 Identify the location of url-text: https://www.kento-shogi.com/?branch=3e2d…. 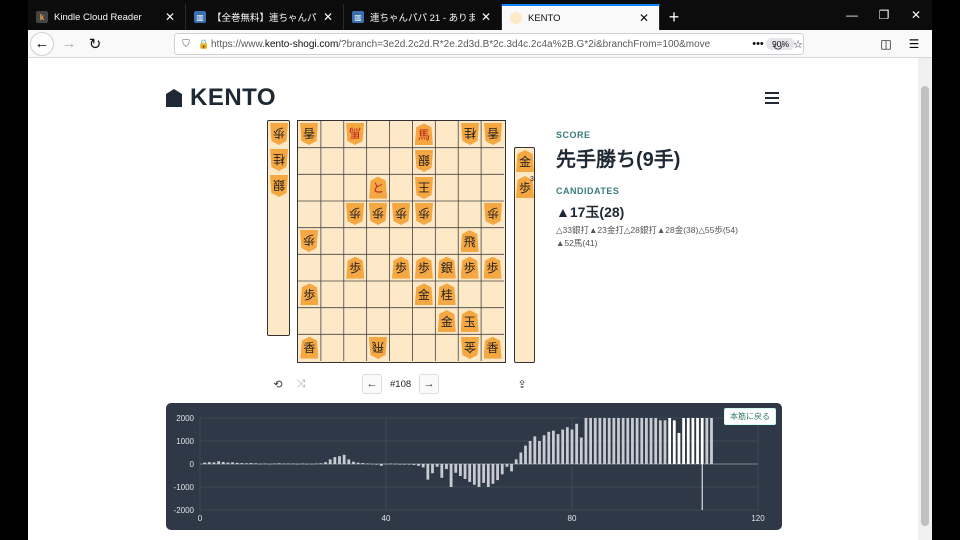
(488, 44).